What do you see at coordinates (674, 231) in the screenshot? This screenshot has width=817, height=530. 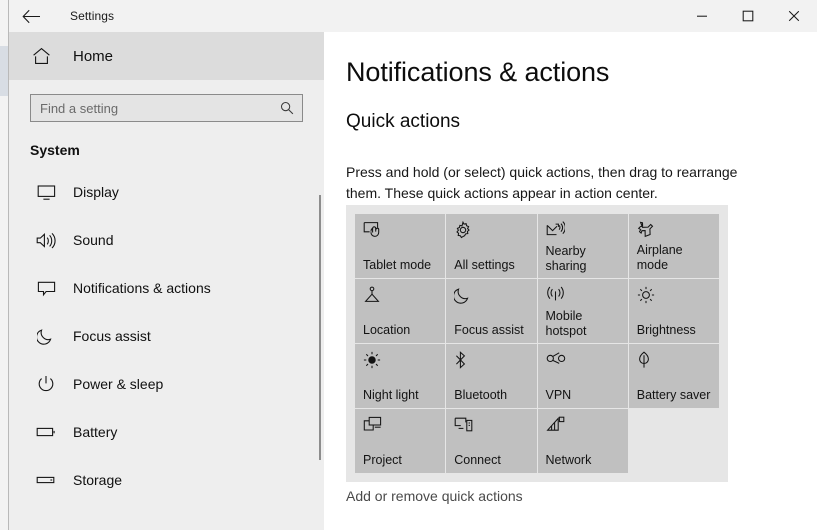 I see `airplane-icon` at bounding box center [674, 231].